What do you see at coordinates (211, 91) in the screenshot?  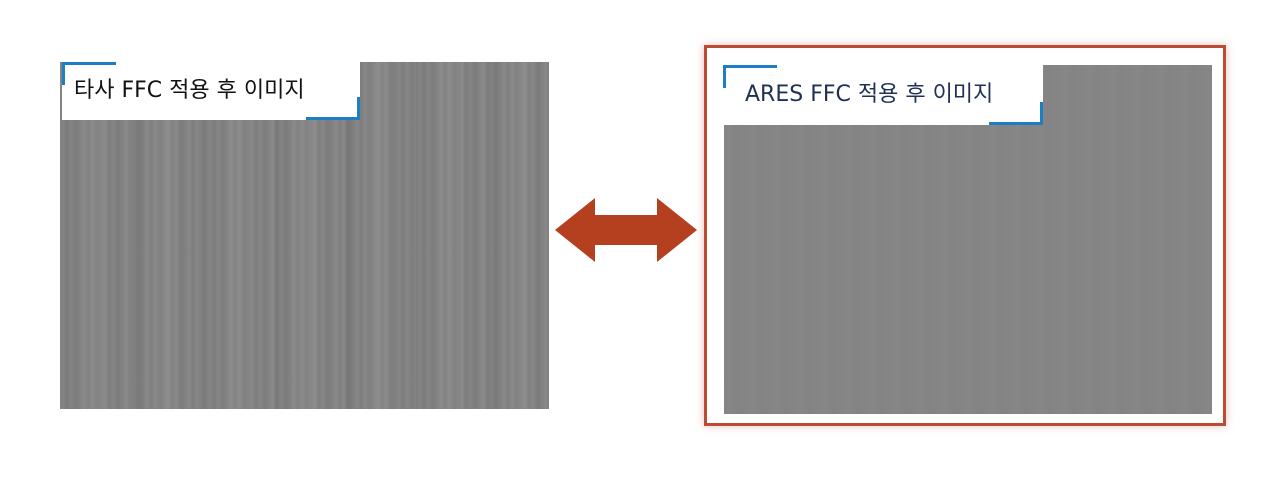 I see `left-image-label: 타사 FFC 적용 후 이미지` at bounding box center [211, 91].